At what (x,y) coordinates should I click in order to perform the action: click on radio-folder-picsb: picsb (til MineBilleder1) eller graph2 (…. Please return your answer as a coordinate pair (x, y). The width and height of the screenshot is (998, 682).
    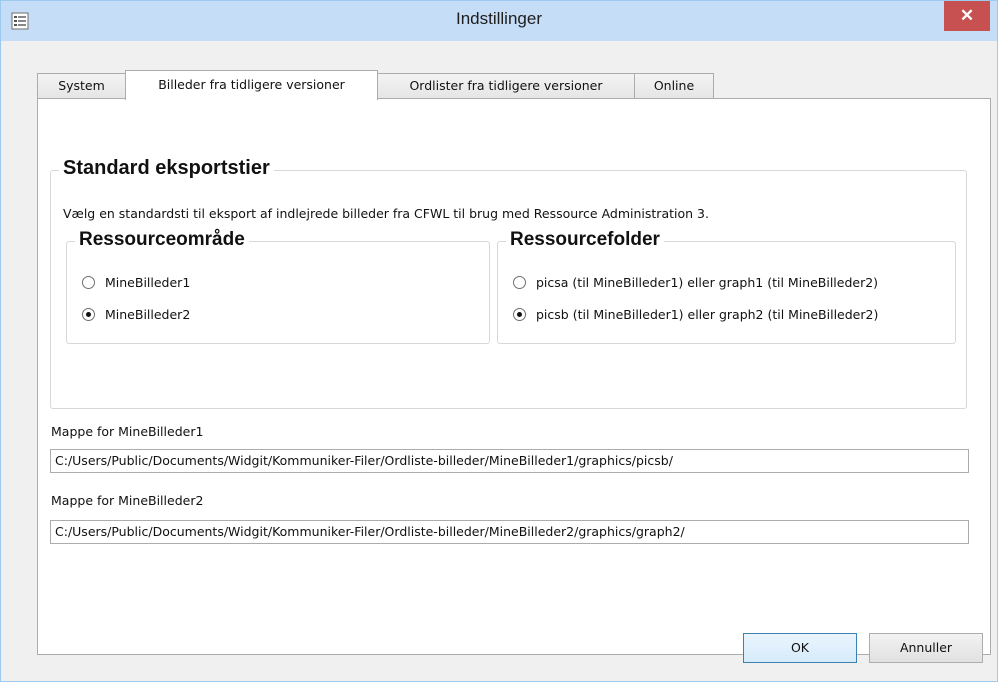
    Looking at the image, I should click on (695, 314).